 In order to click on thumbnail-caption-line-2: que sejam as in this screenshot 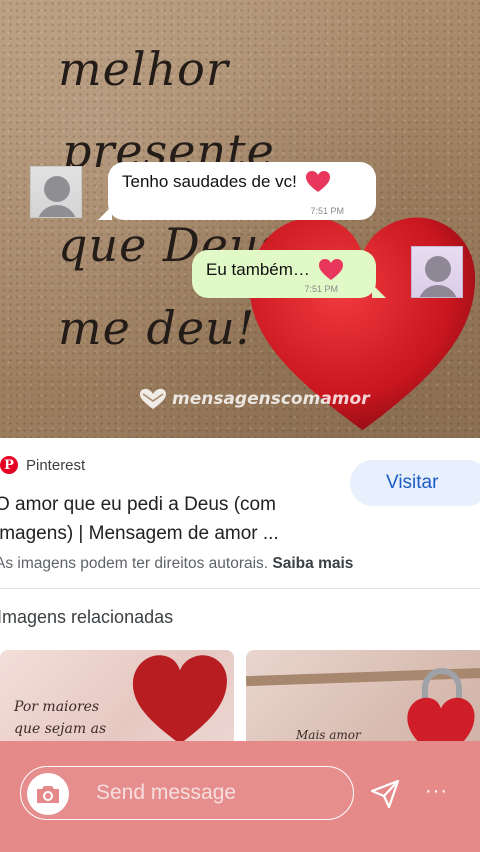, I will do `click(60, 729)`.